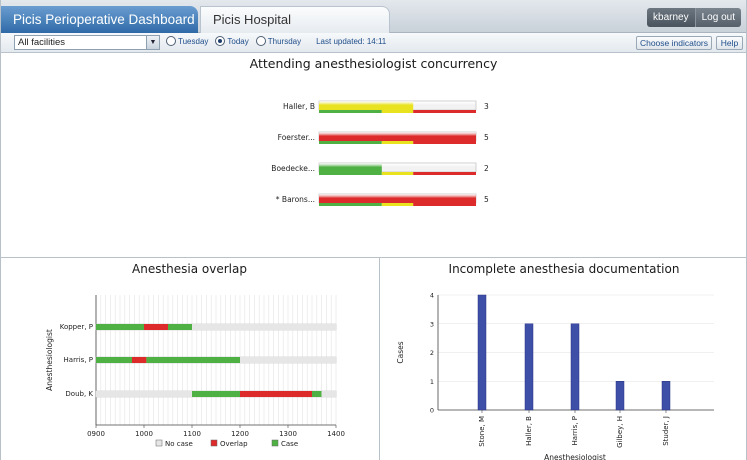 The height and width of the screenshot is (460, 747). What do you see at coordinates (193, 41) in the screenshot?
I see `radio-label: Tuesday` at bounding box center [193, 41].